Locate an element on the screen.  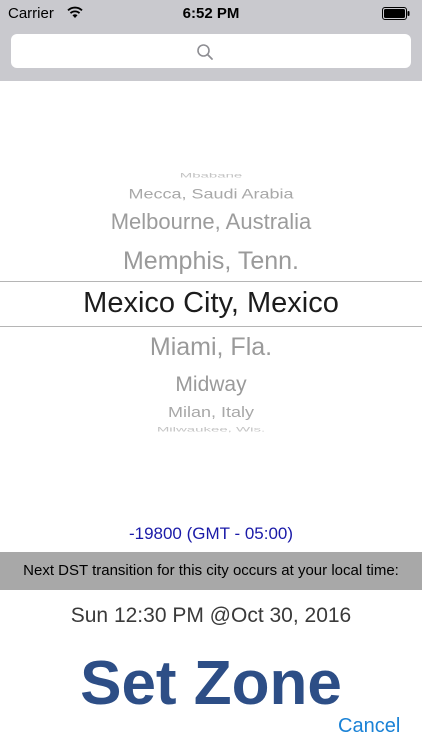
search-bar is located at coordinates (211, 54).